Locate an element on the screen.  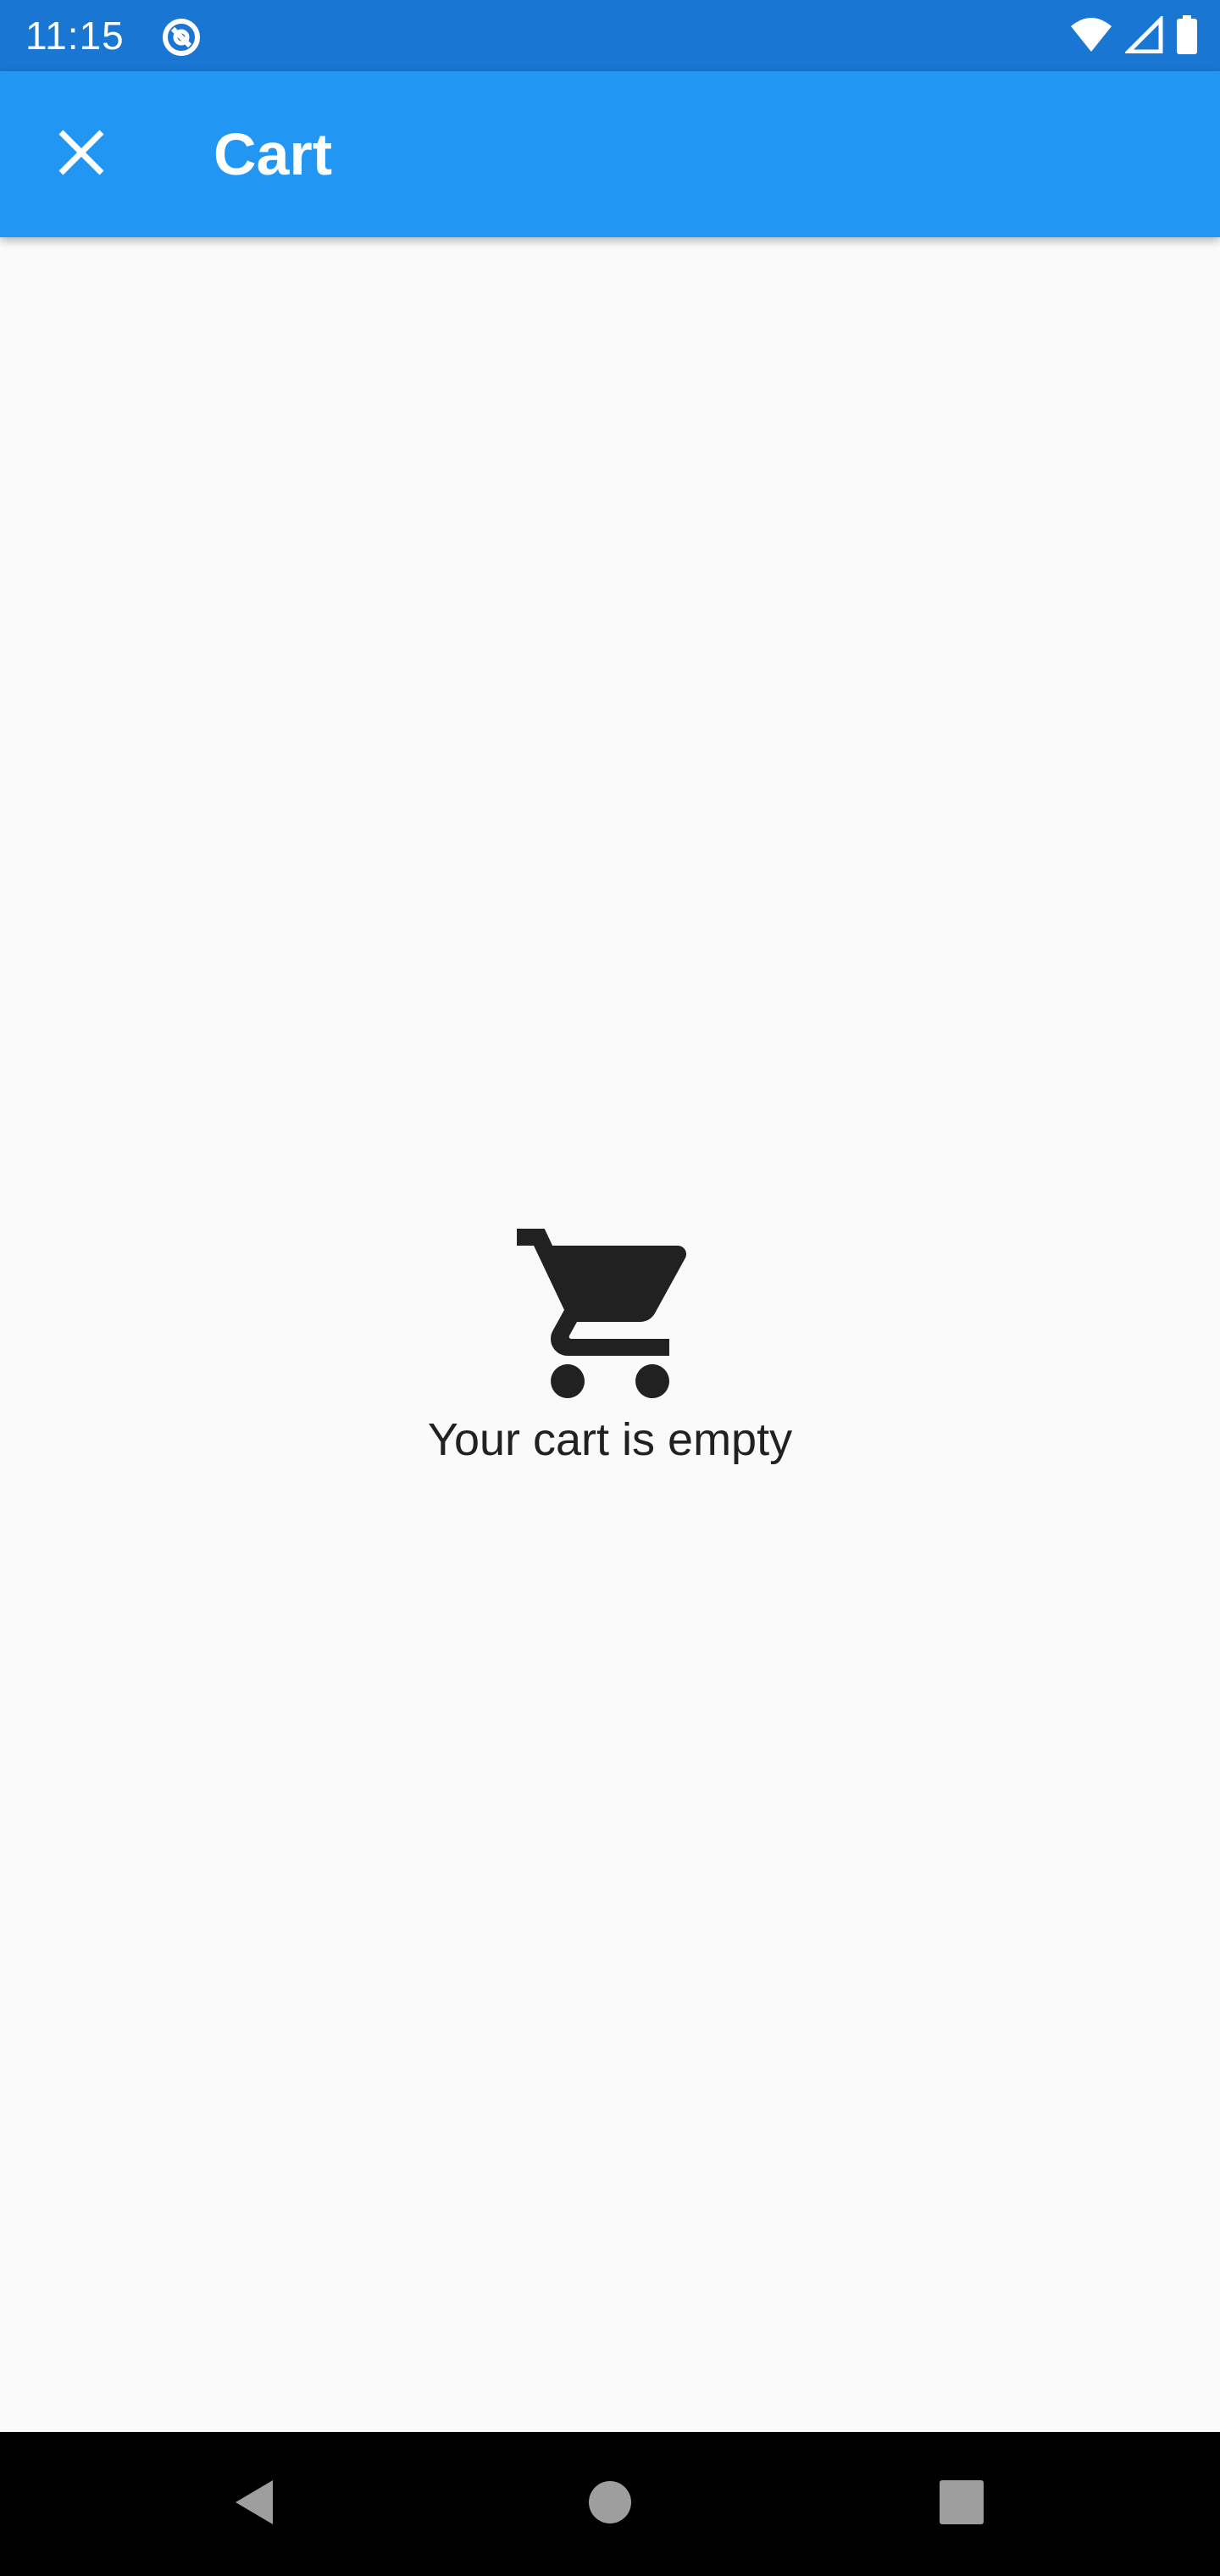
status-time: 11:15 is located at coordinates (75, 36).